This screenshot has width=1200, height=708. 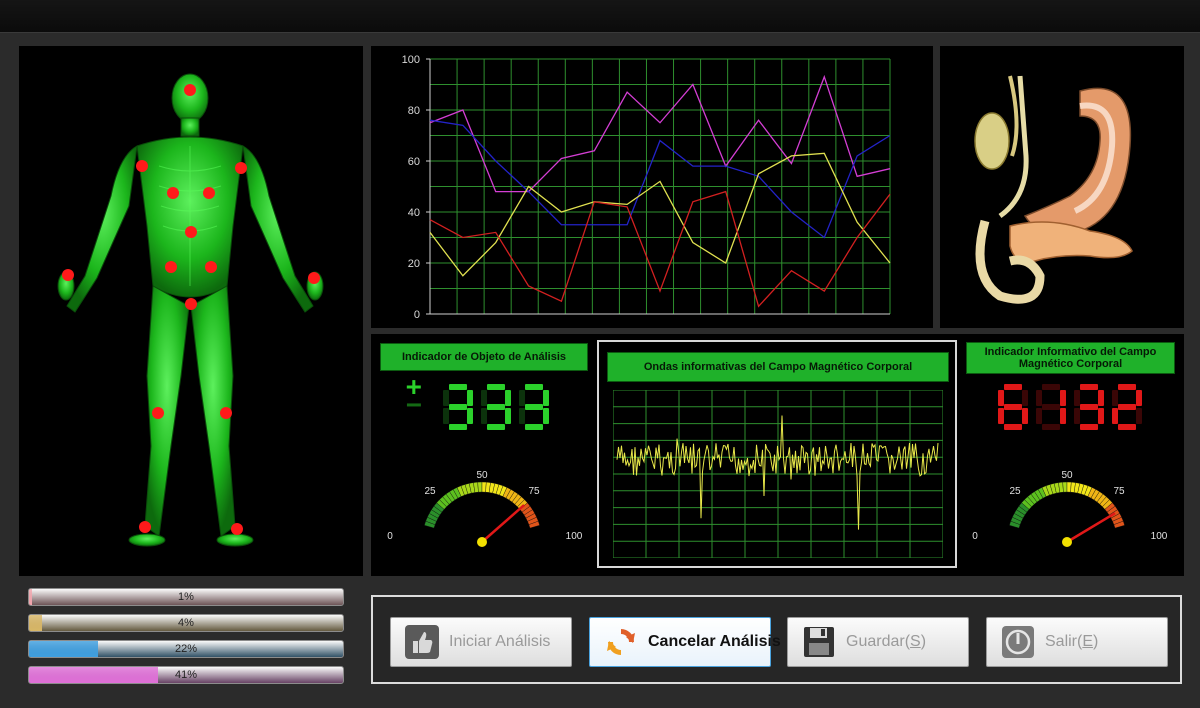 What do you see at coordinates (1069, 508) in the screenshot?
I see `field-indicator-gauge: 0 25 50 75 100` at bounding box center [1069, 508].